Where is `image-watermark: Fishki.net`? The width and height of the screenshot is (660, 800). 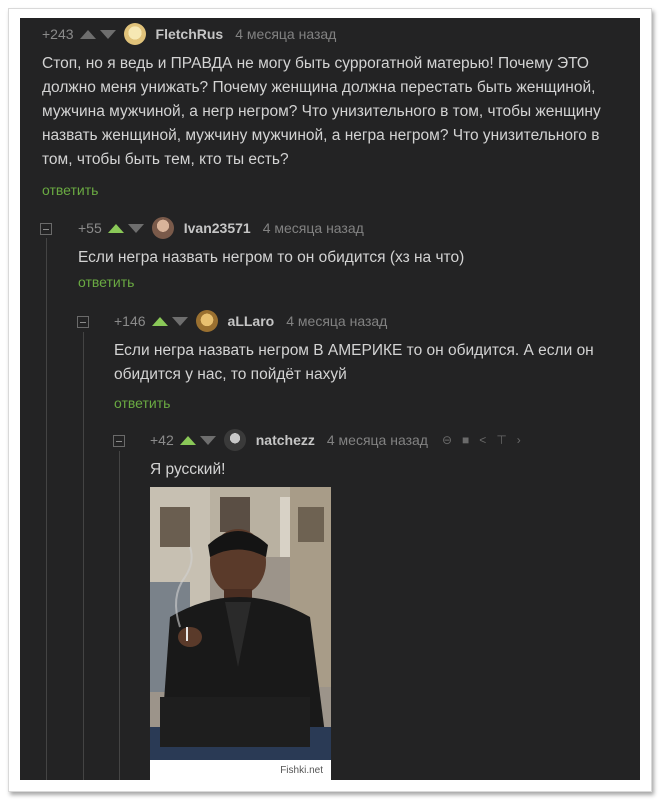
image-watermark: Fishki.net is located at coordinates (240, 770).